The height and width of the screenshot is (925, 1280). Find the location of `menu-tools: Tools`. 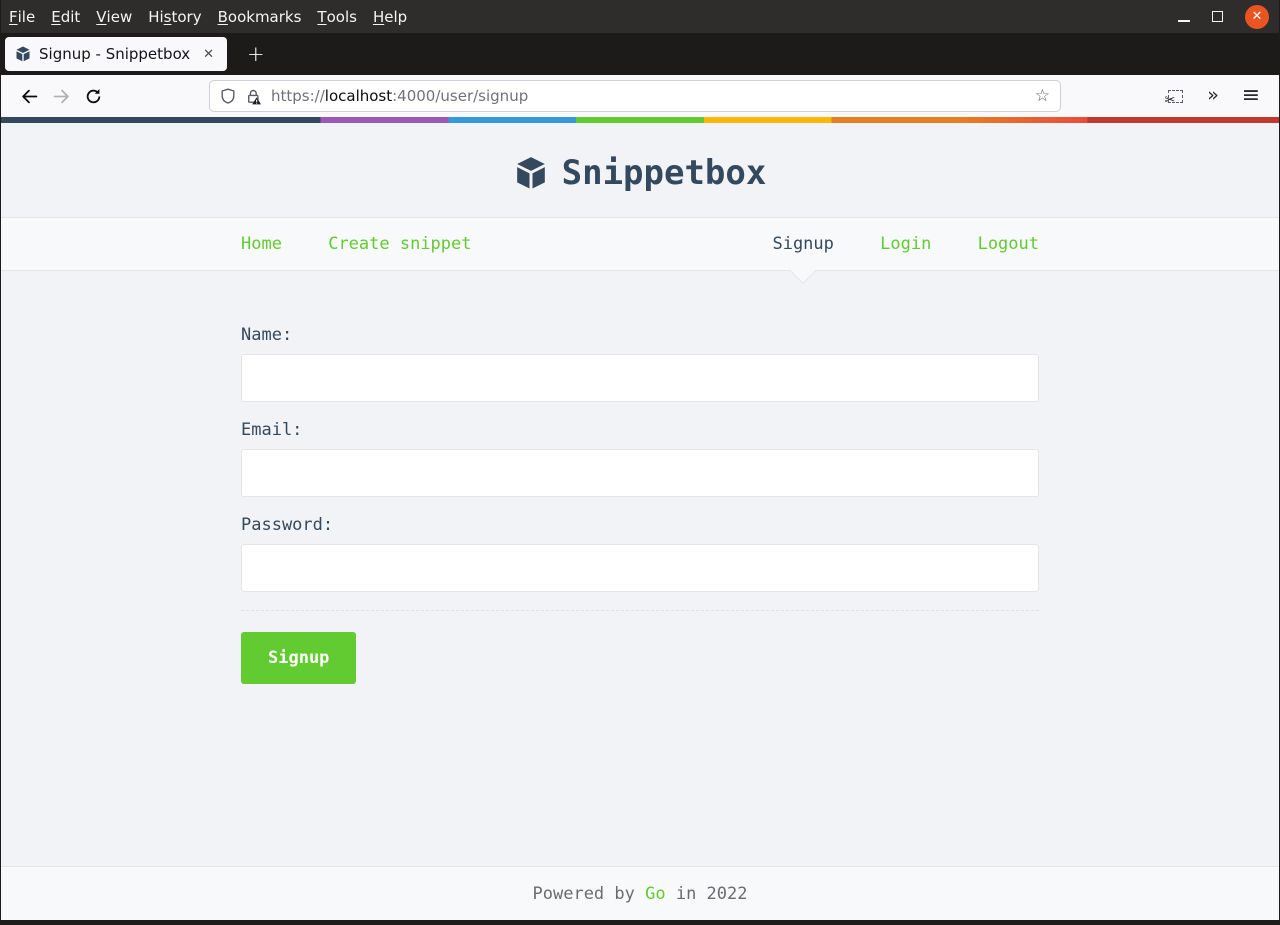

menu-tools: Tools is located at coordinates (337, 16).